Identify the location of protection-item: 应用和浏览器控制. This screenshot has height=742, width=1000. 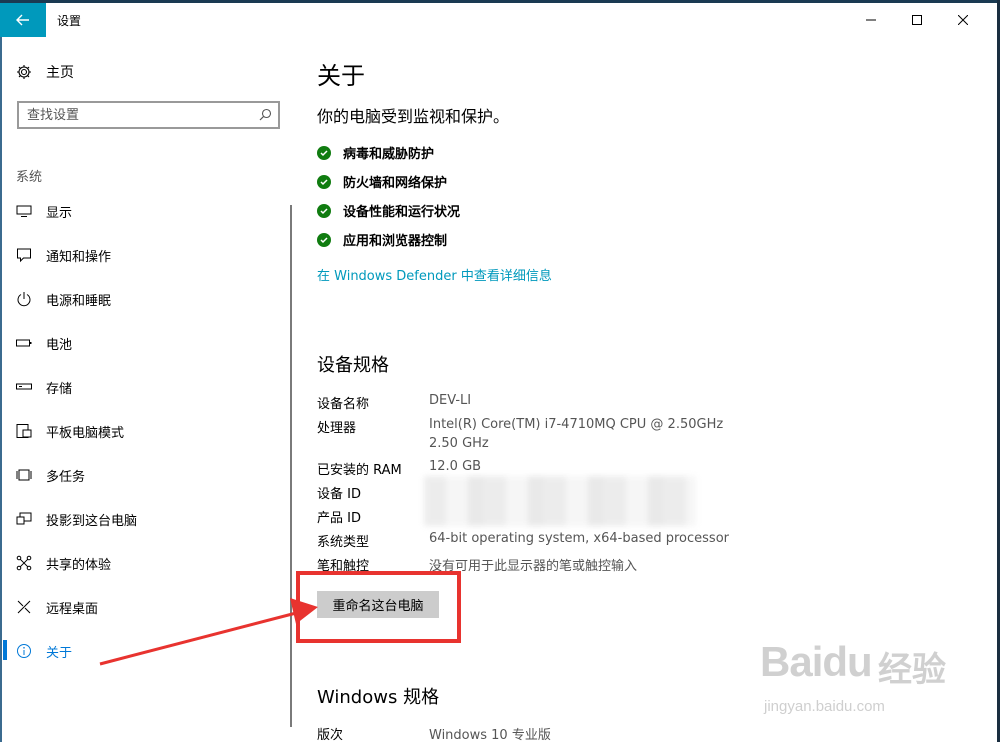
(382, 239).